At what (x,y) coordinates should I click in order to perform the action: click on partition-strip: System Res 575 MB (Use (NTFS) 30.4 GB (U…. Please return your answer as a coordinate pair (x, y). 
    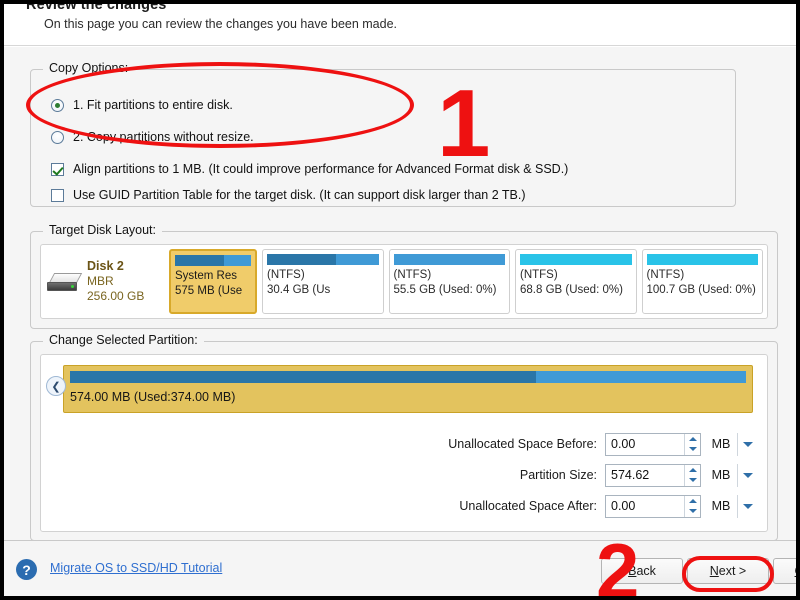
    Looking at the image, I should click on (466, 281).